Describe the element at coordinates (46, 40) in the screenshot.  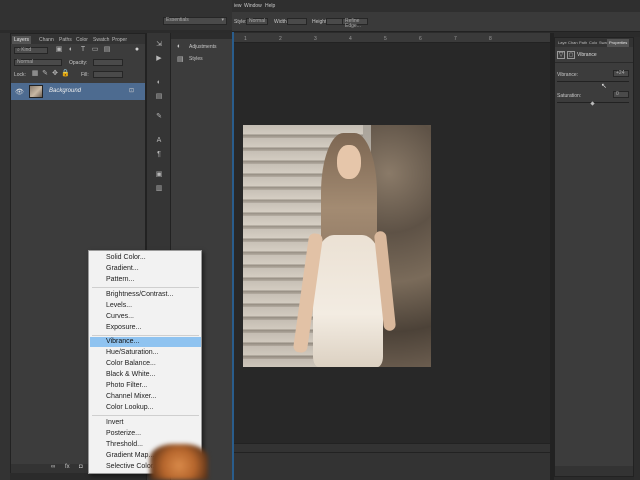
I see `tab-channels: Chann` at that location.